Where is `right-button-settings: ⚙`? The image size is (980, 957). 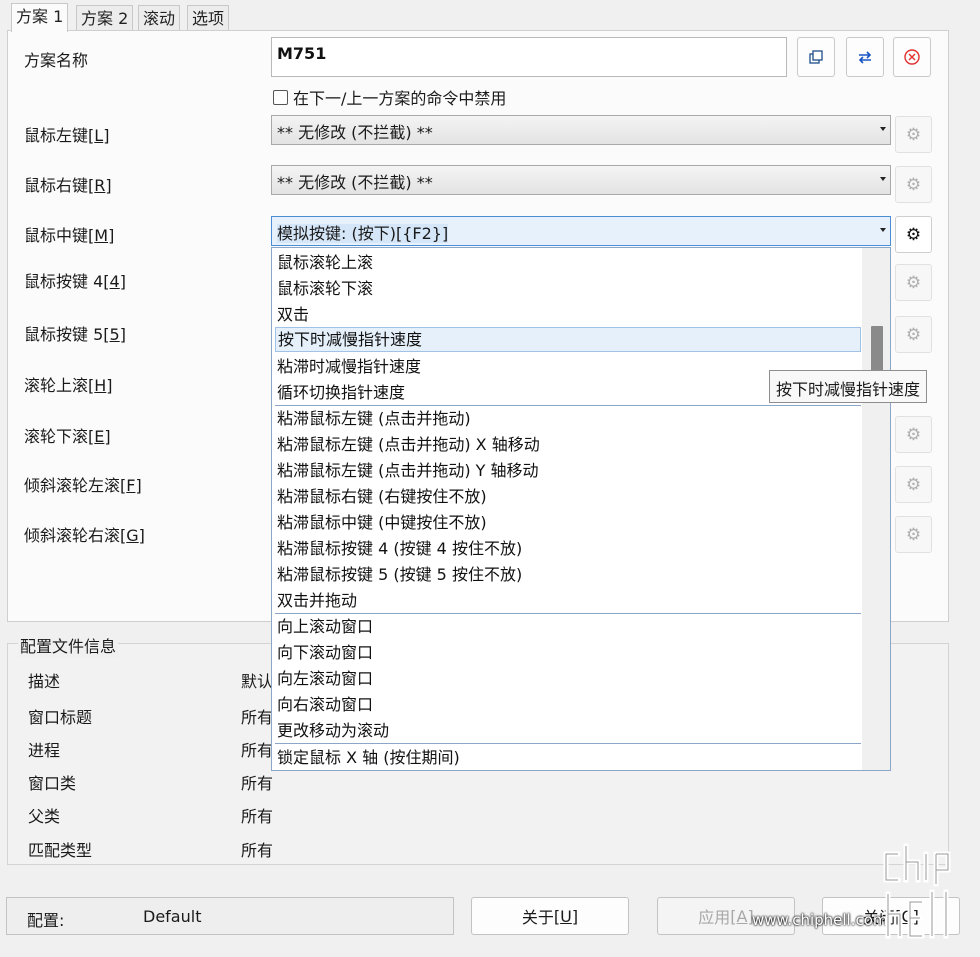 right-button-settings: ⚙ is located at coordinates (913, 184).